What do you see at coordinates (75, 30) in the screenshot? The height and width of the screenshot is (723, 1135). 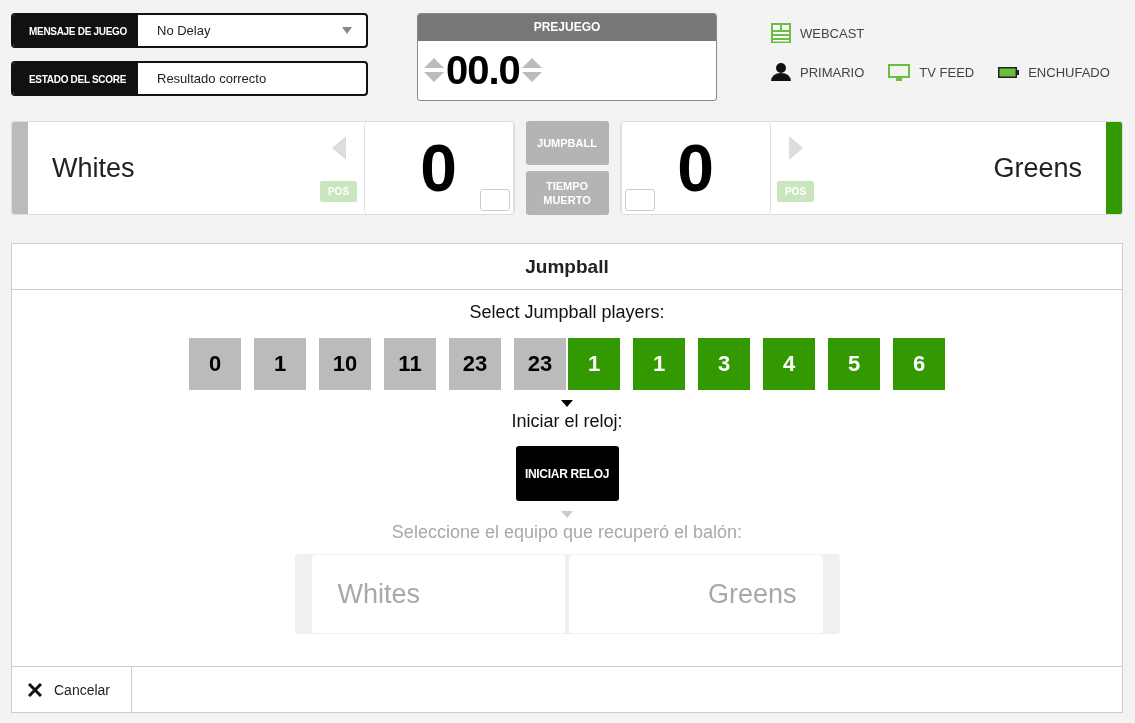 I see `field-label: MENSAJE DE JUEGO` at bounding box center [75, 30].